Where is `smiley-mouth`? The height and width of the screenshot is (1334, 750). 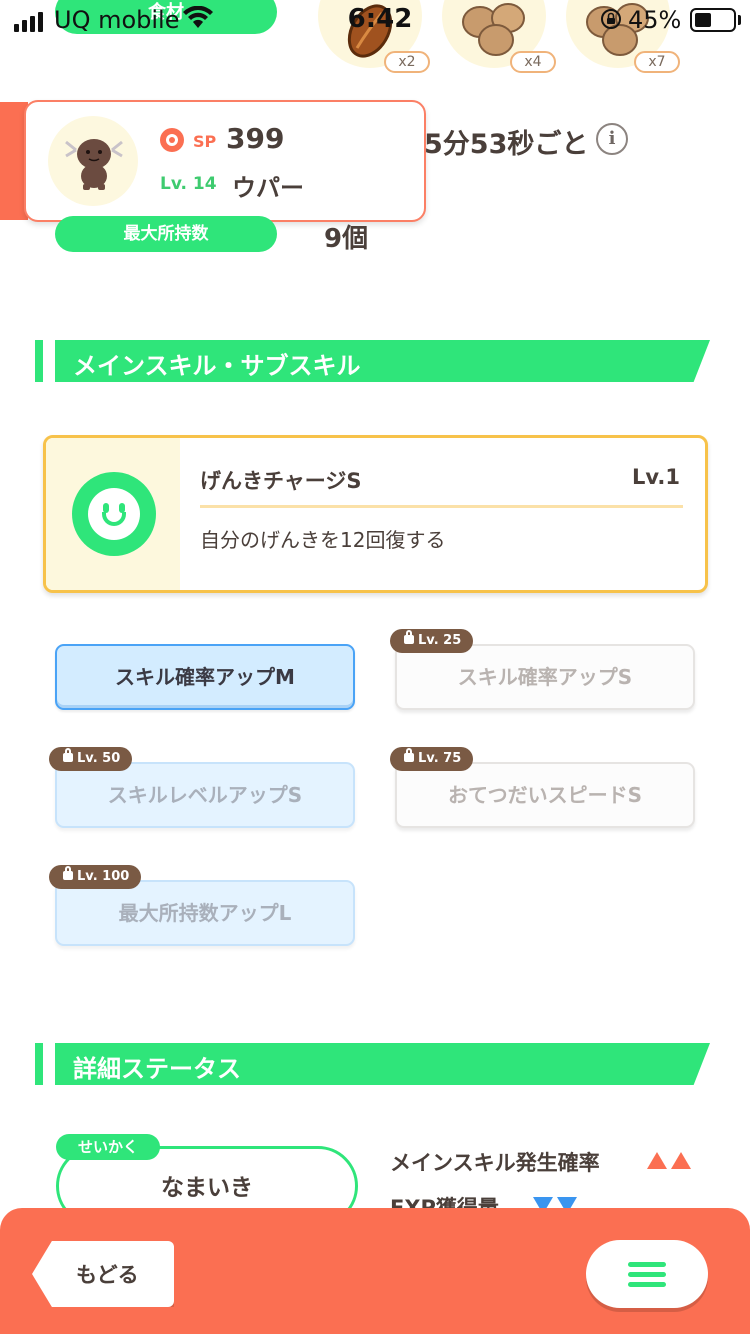 smiley-mouth is located at coordinates (114, 519).